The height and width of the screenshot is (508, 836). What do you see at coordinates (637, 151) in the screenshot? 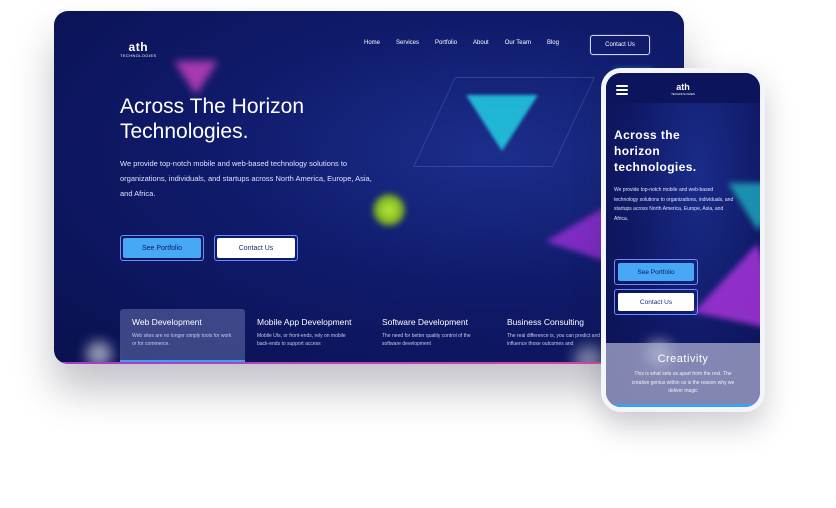
I see `mobile-hero-title-line2: horizon` at bounding box center [637, 151].